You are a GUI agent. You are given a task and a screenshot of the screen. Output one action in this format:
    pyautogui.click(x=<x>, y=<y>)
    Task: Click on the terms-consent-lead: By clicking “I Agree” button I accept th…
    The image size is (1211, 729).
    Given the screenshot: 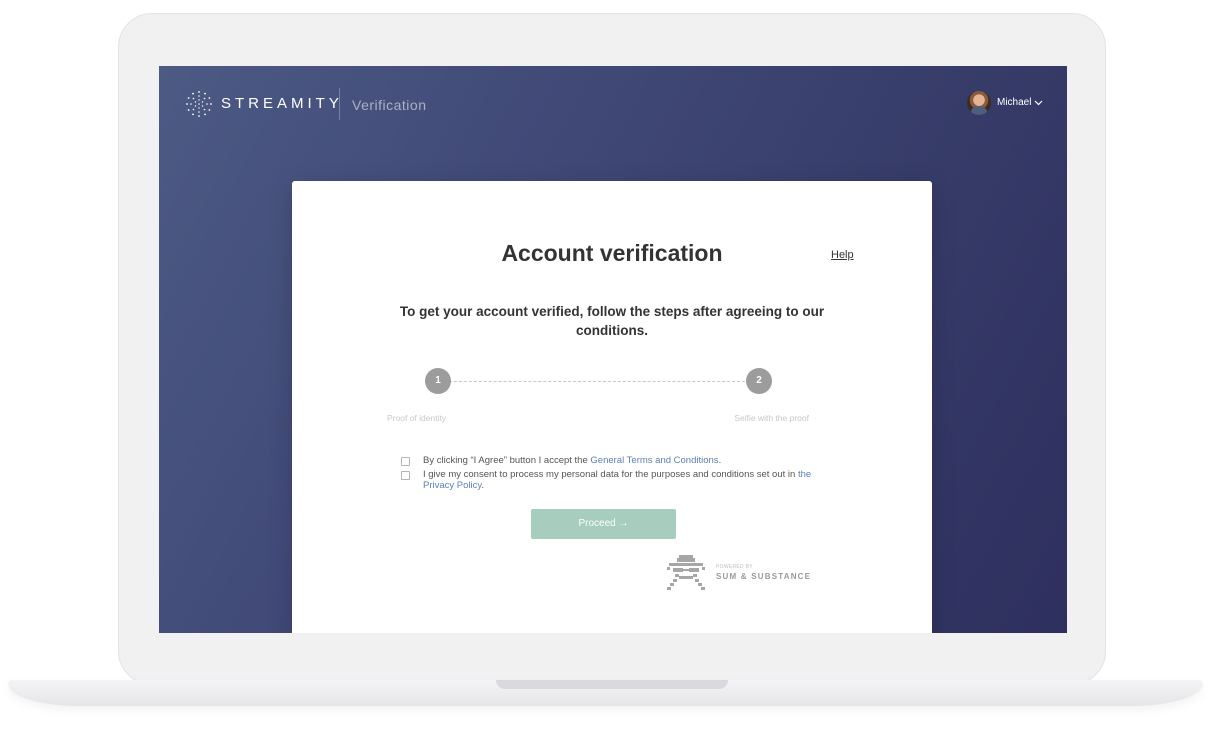 What is the action you would take?
    pyautogui.click(x=507, y=460)
    